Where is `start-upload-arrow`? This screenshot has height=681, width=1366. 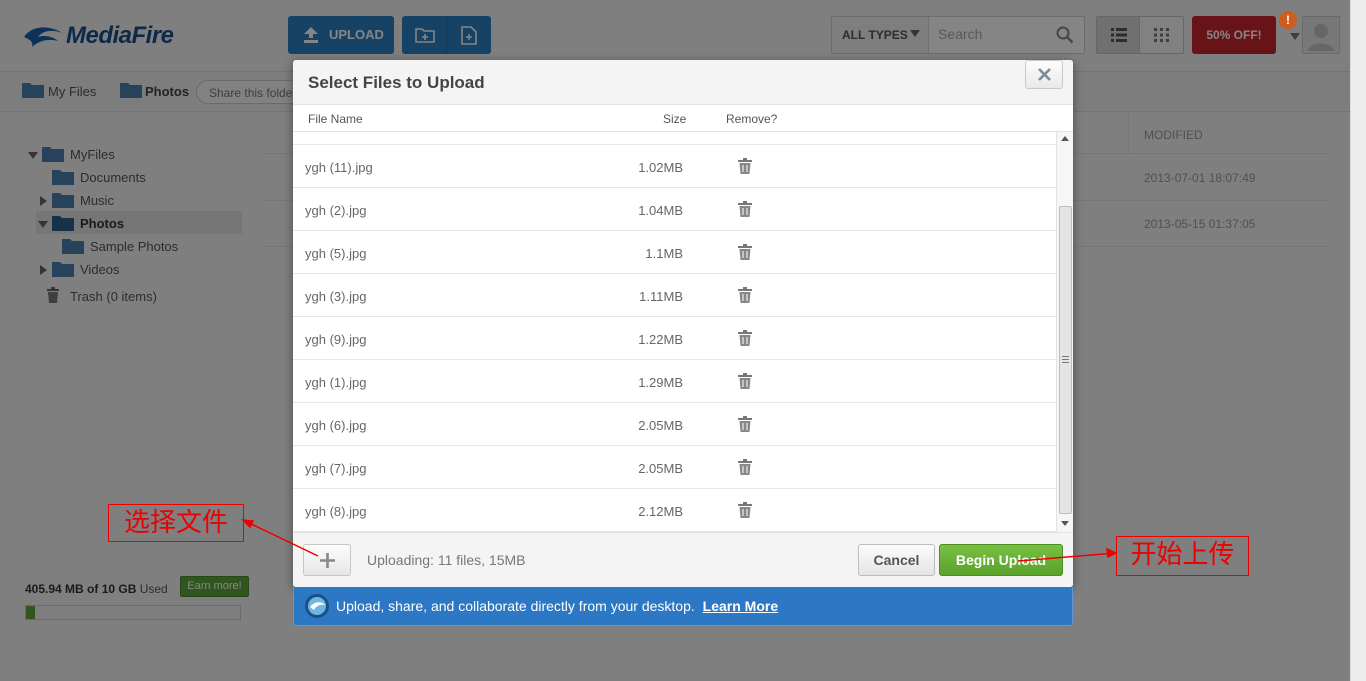
start-upload-arrow is located at coordinates (1067, 557).